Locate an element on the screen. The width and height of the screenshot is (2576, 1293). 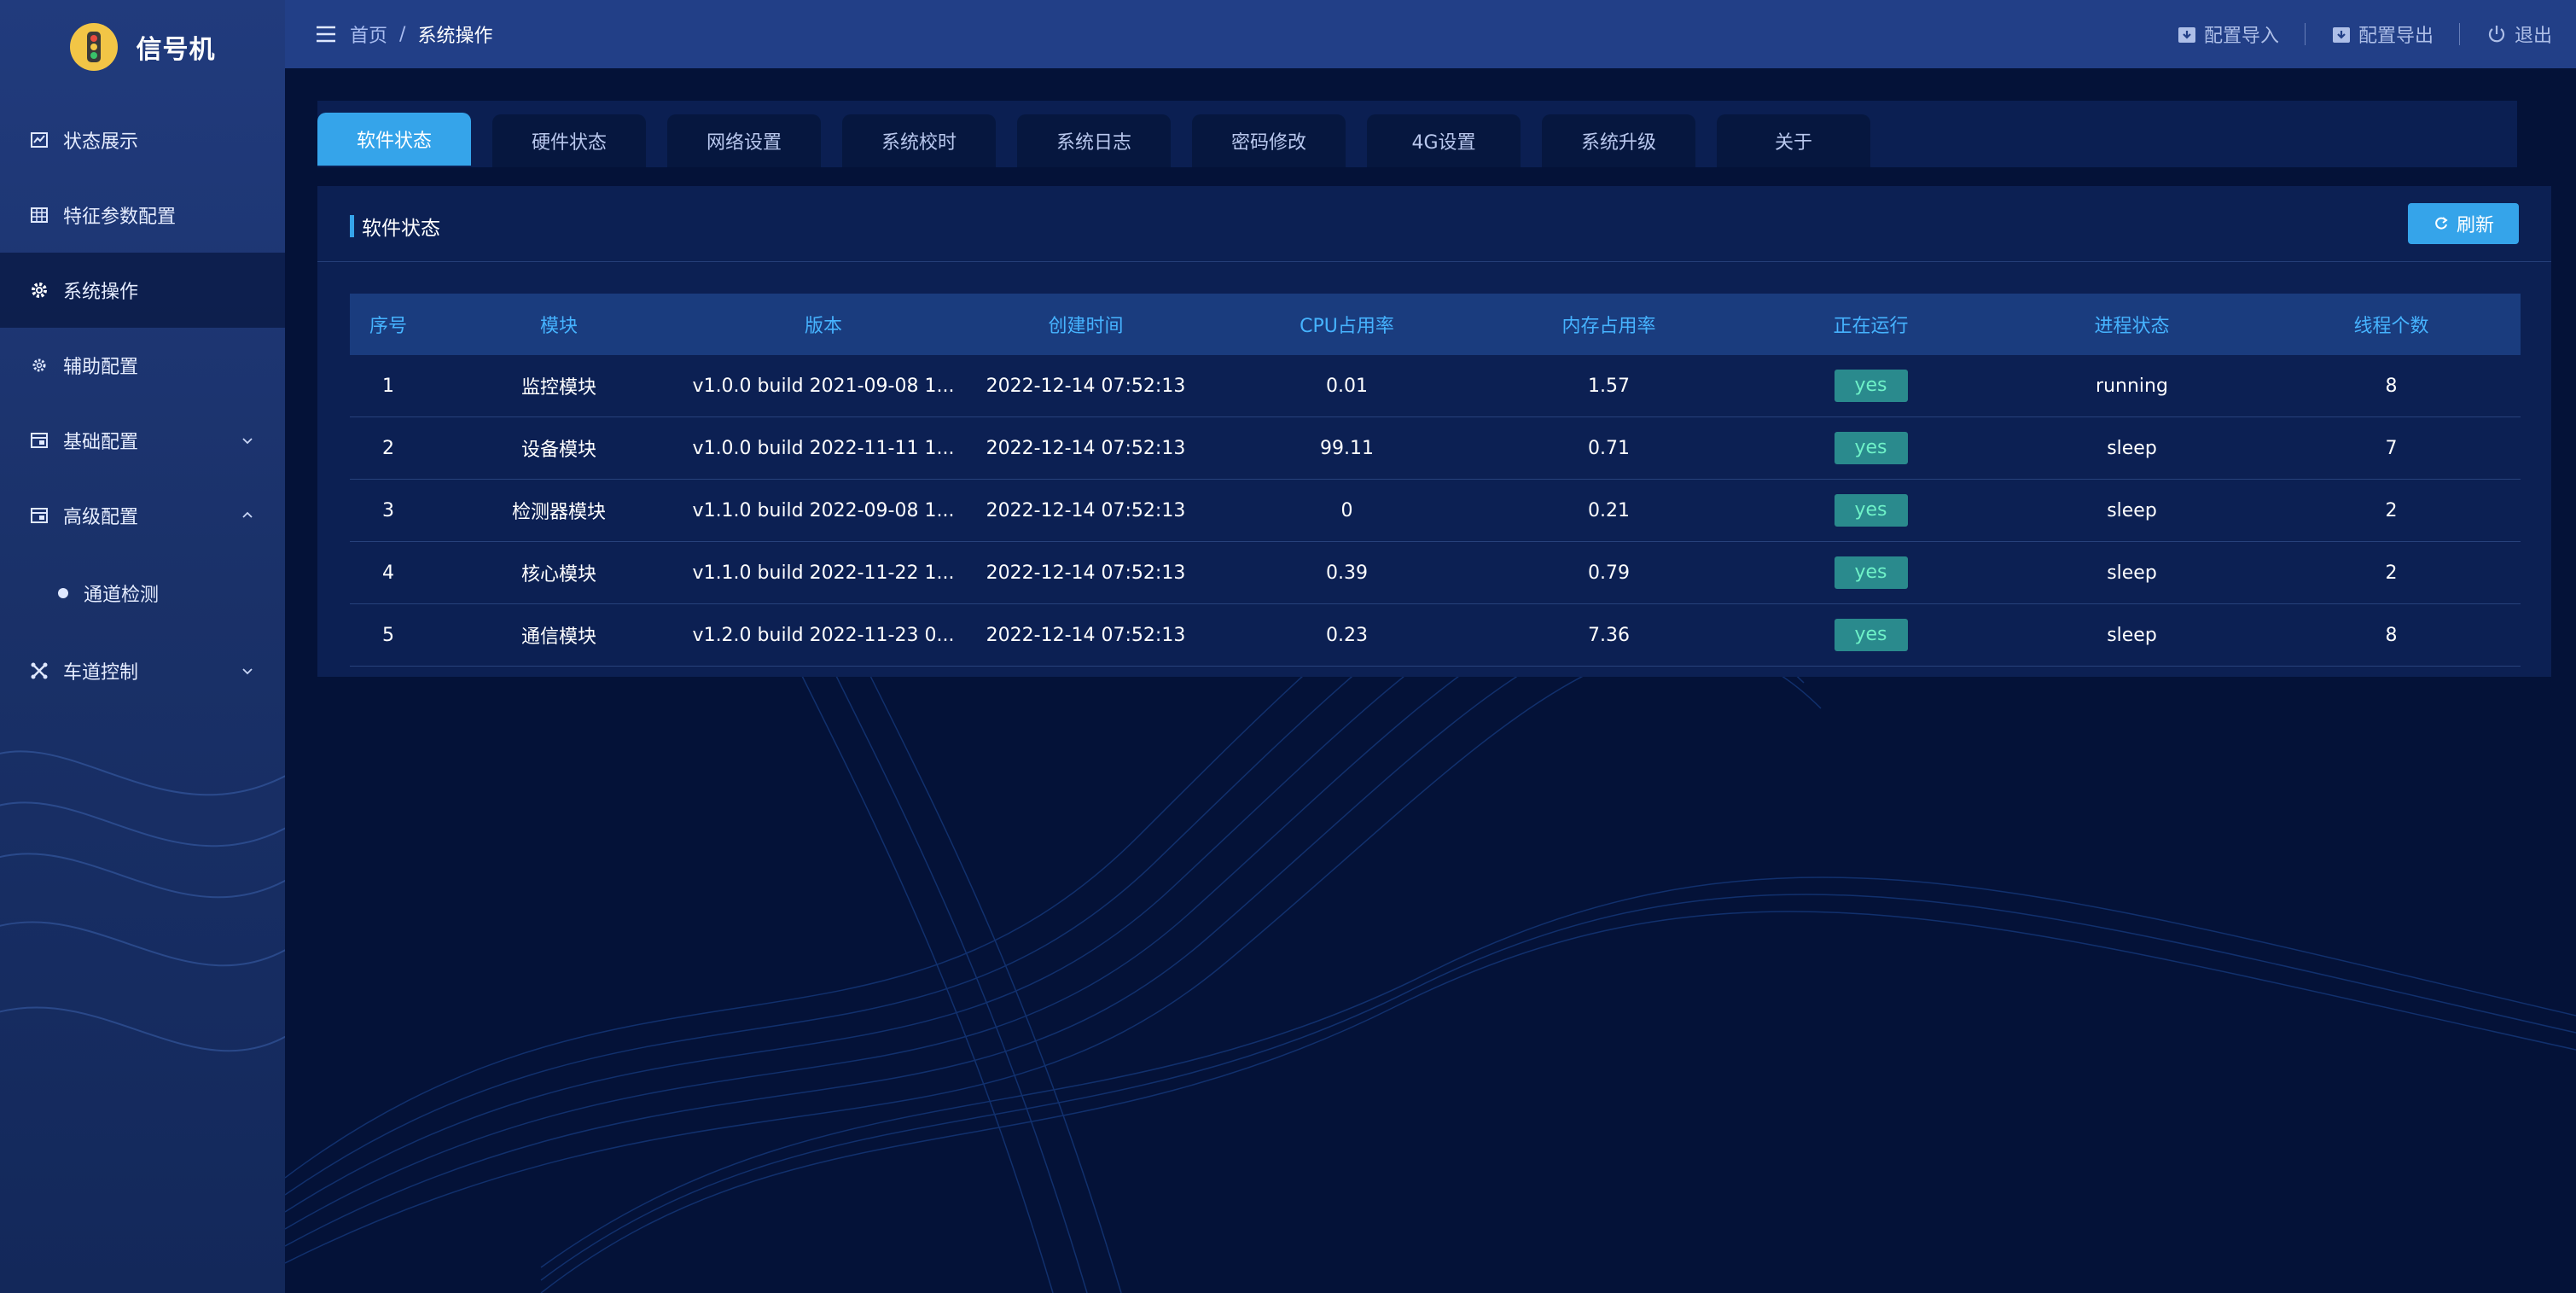
header-actions: 配置导入 配置导出 退出 is located at coordinates (2364, 34).